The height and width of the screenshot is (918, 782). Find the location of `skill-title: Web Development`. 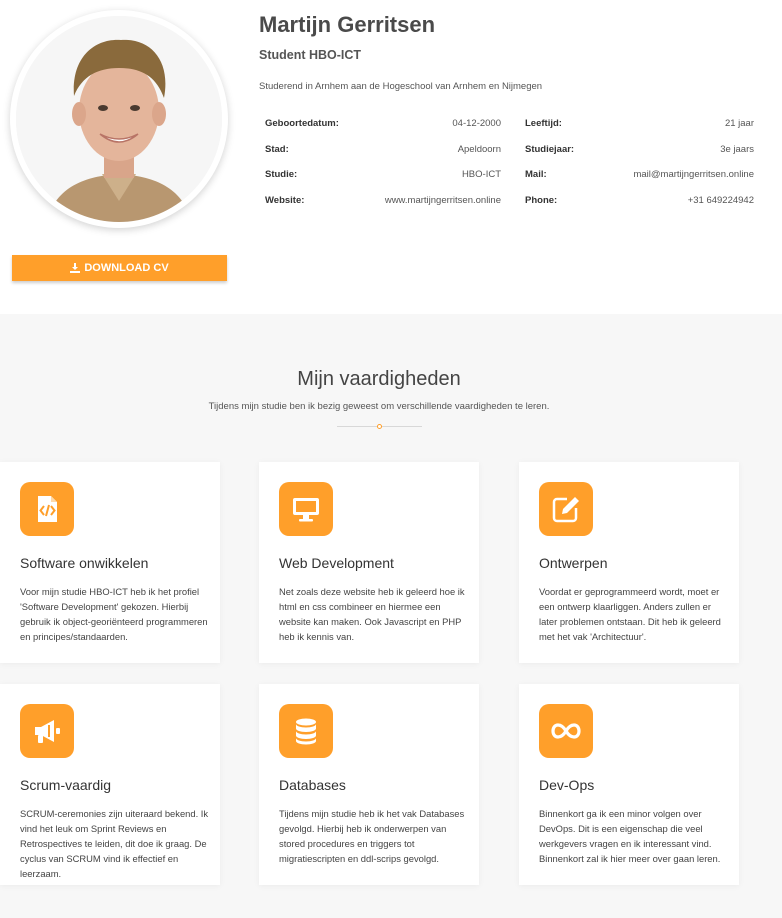

skill-title: Web Development is located at coordinates (336, 563).